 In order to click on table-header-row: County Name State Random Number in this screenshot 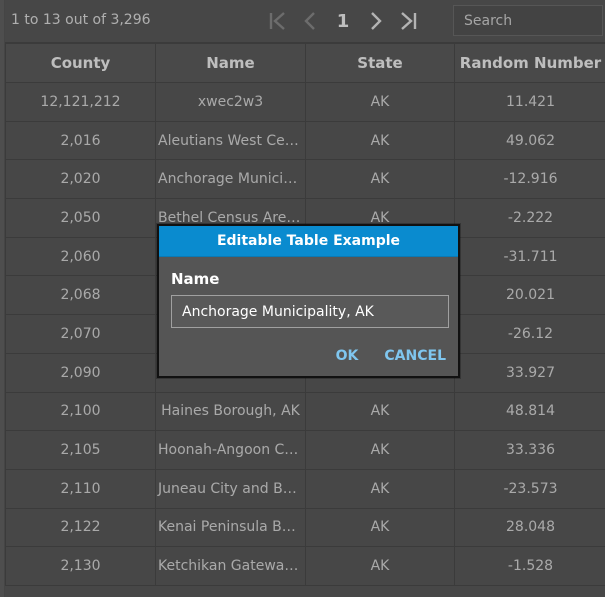, I will do `click(305, 63)`.